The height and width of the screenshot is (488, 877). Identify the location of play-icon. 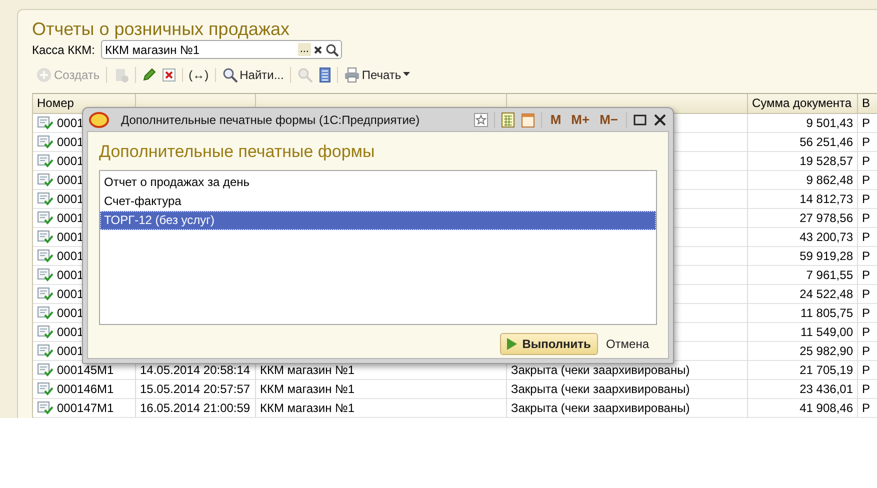
(512, 344).